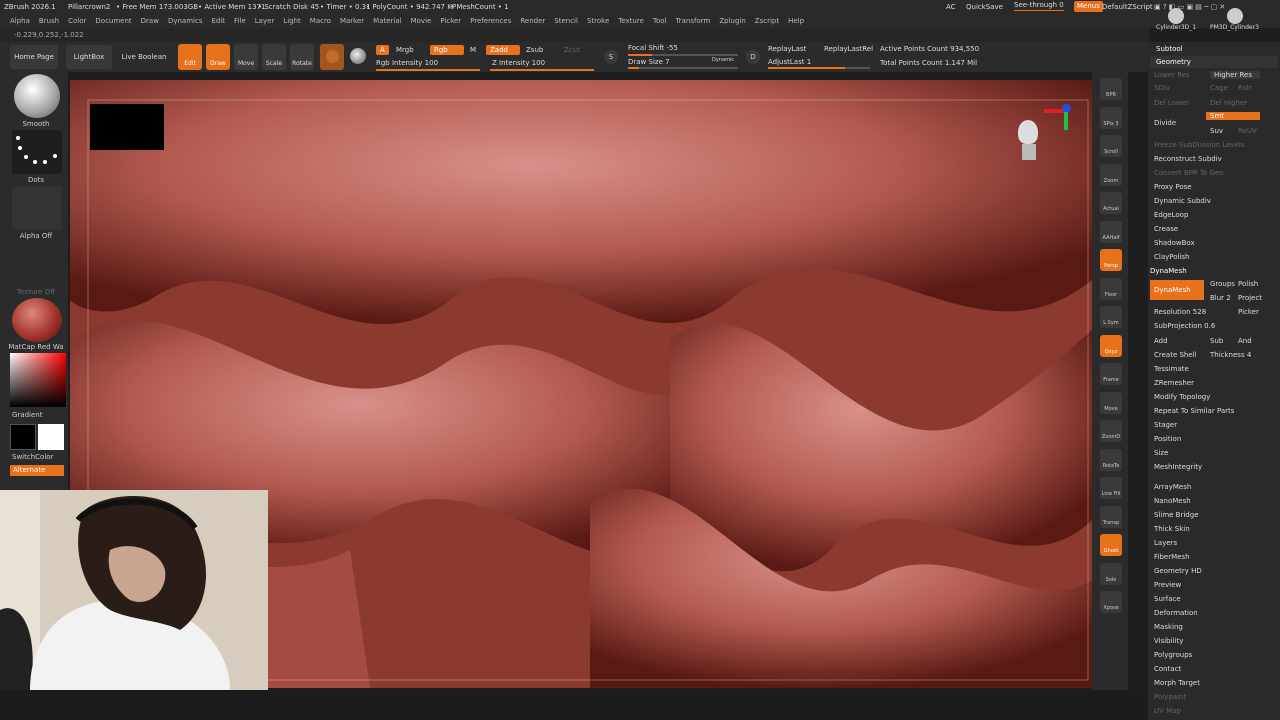 This screenshot has width=1280, height=720. Describe the element at coordinates (1111, 545) in the screenshot. I see `shelf-ghost-button: Ghost` at that location.